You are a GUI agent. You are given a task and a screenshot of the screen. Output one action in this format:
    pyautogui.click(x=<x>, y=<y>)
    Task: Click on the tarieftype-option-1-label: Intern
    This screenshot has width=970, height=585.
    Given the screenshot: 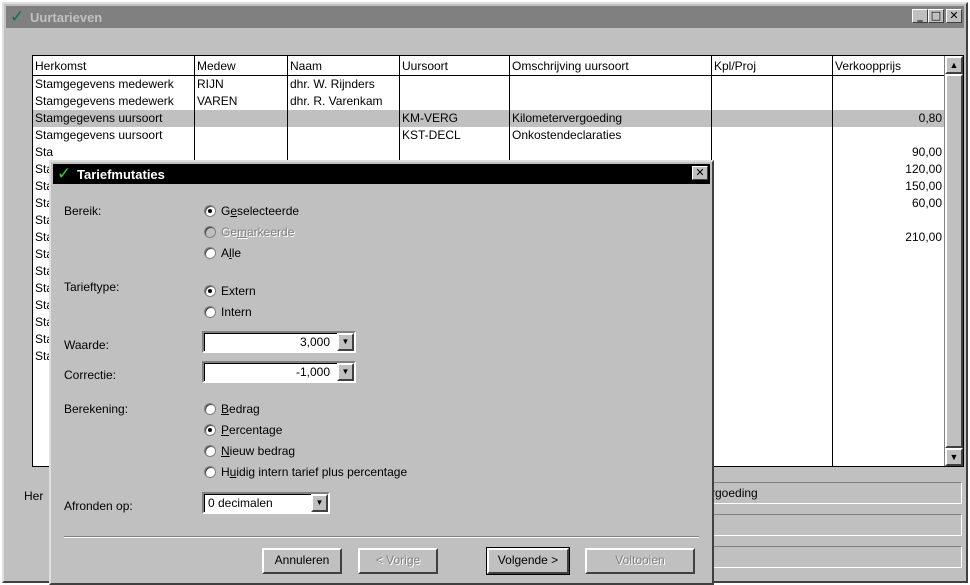 What is the action you would take?
    pyautogui.click(x=236, y=312)
    